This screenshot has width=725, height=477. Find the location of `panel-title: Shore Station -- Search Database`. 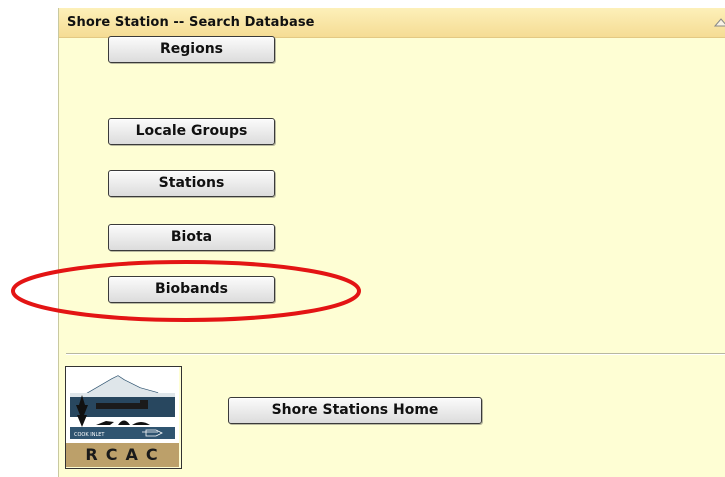

panel-title: Shore Station -- Search Database is located at coordinates (191, 22).